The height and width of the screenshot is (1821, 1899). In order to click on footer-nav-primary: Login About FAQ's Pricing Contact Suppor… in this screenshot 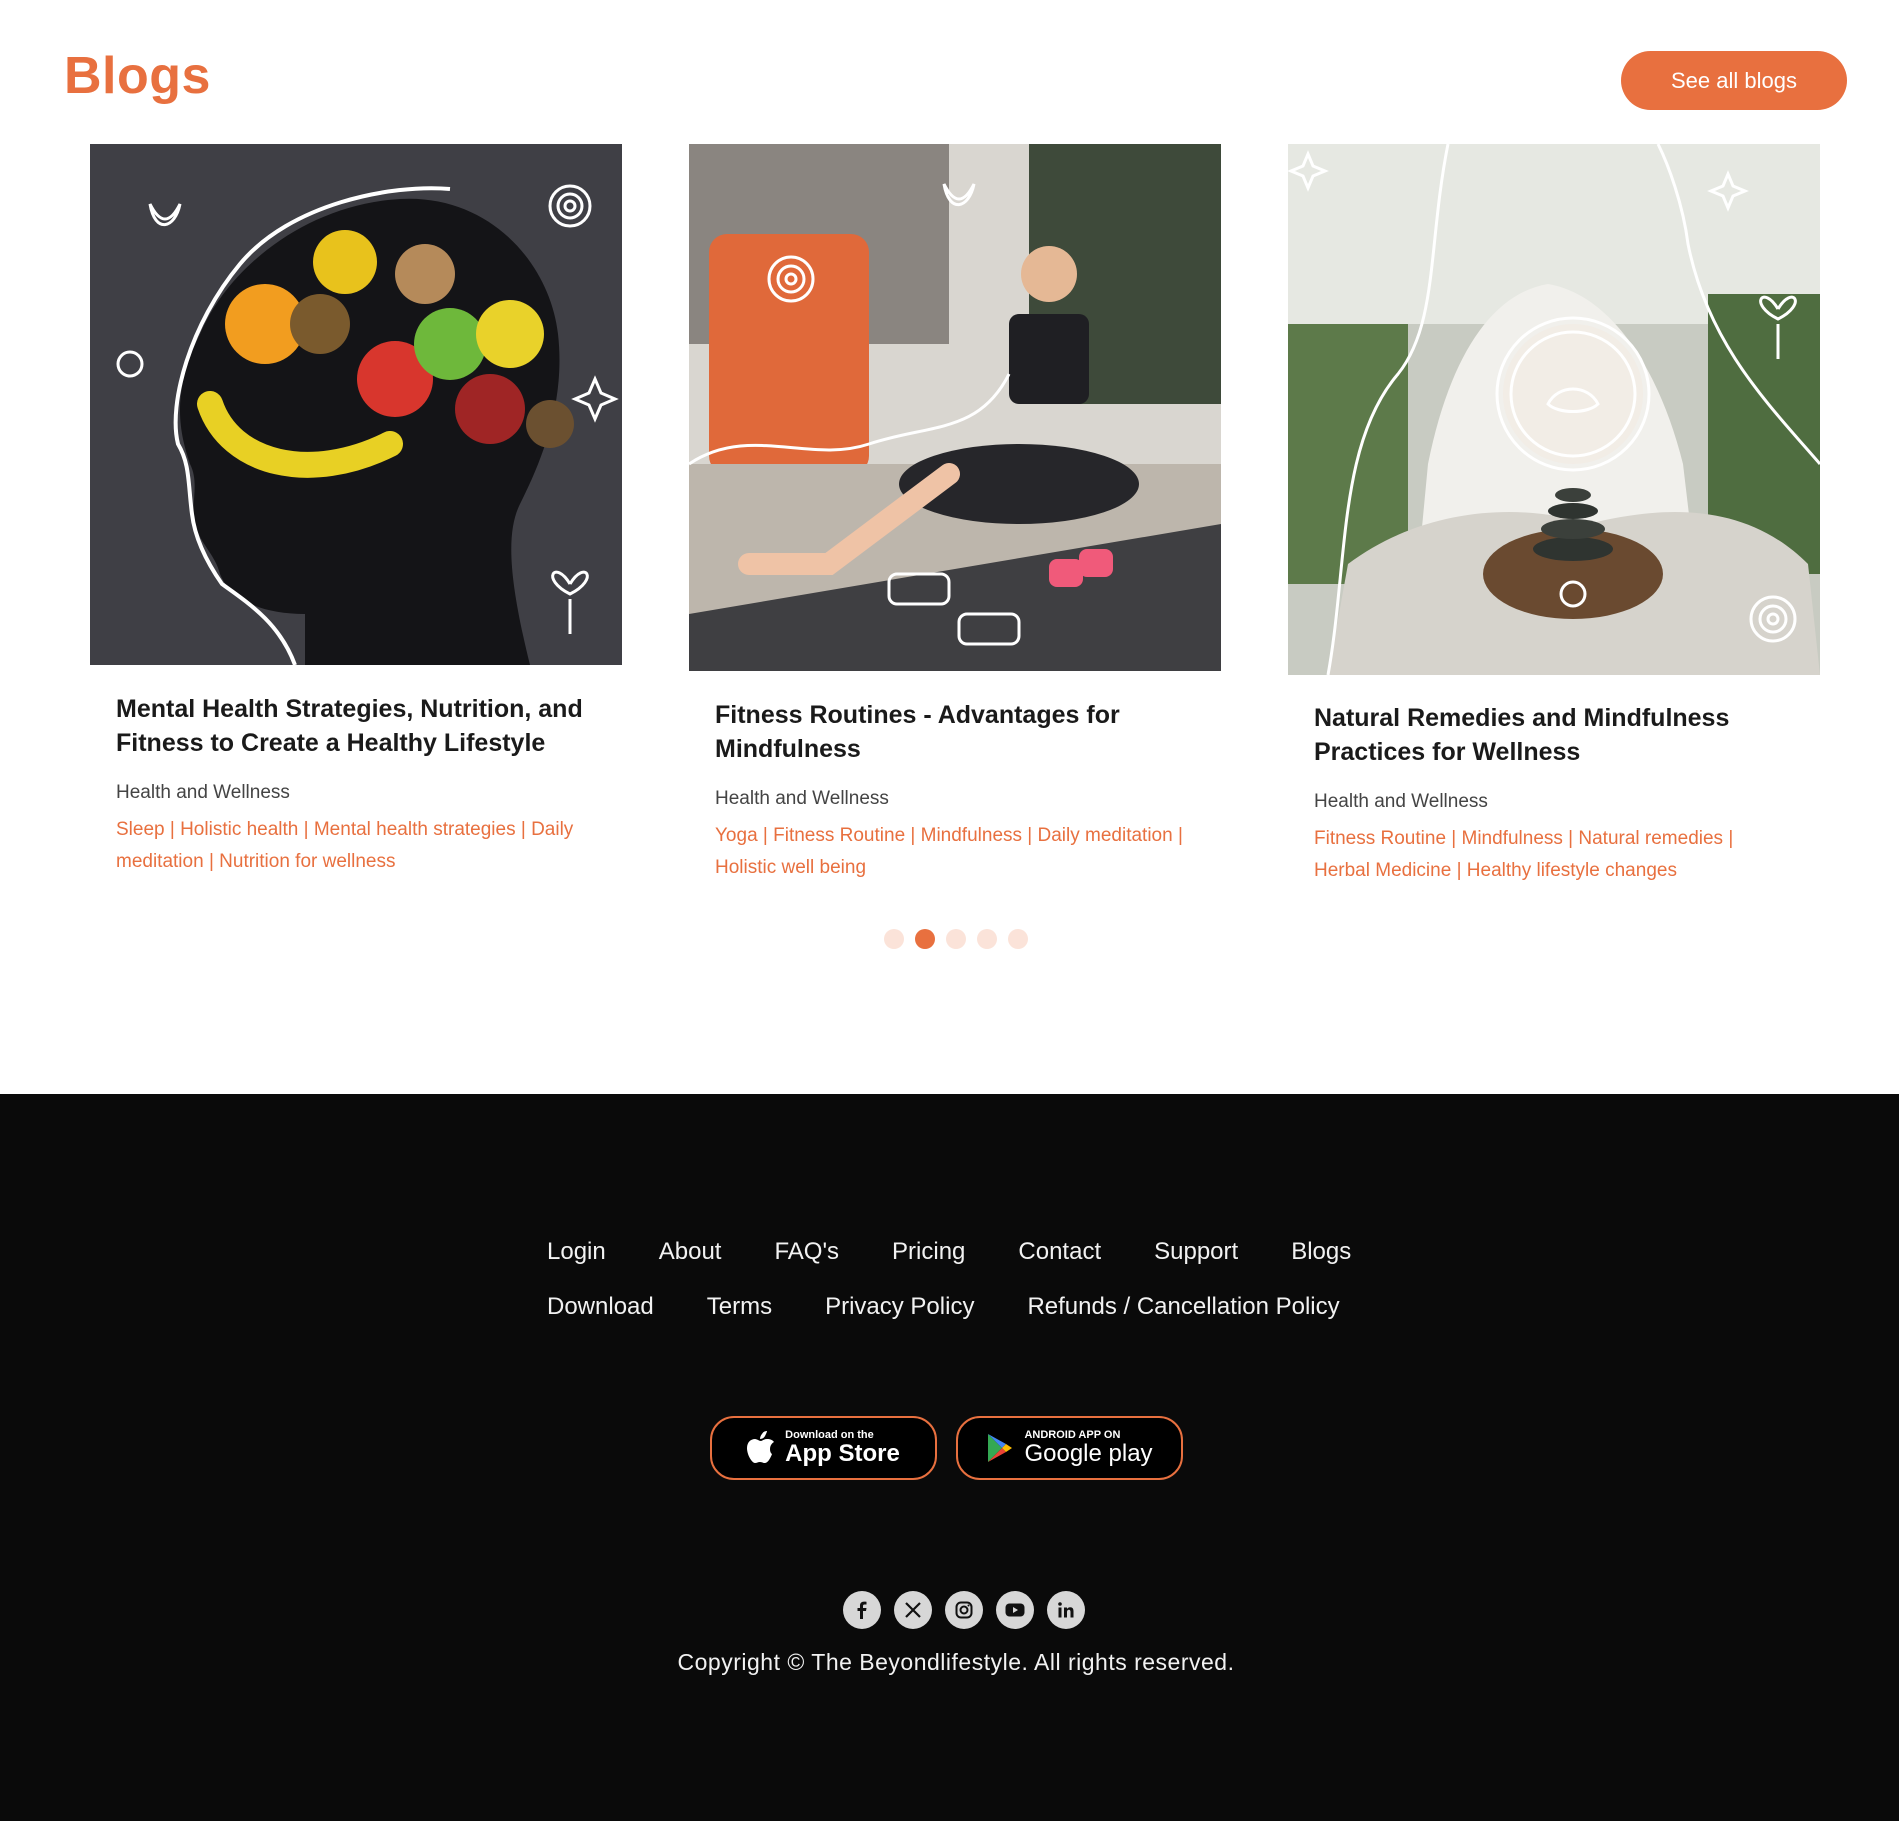, I will do `click(949, 1252)`.